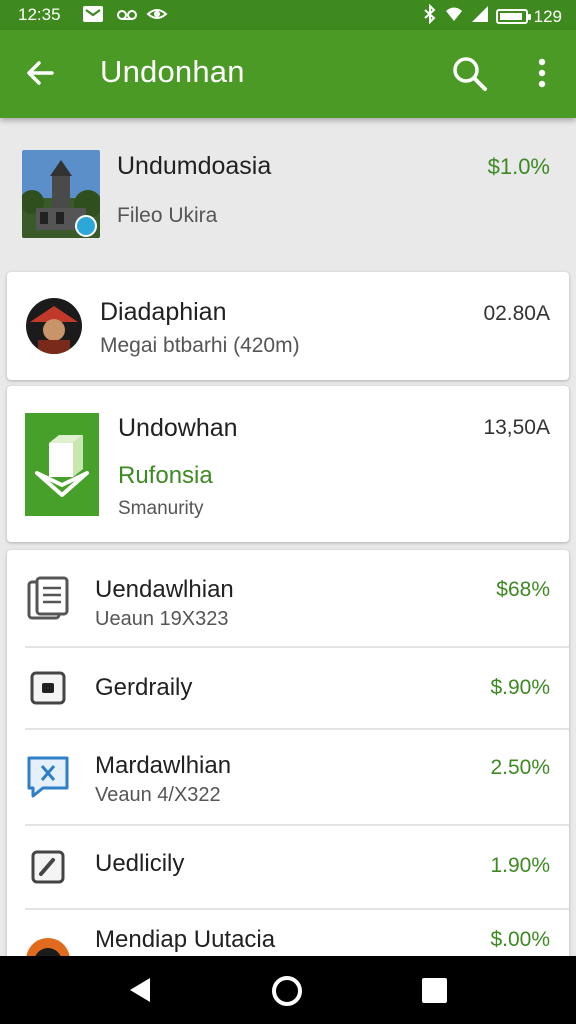 This screenshot has width=576, height=1024. I want to click on eye-icon, so click(157, 14).